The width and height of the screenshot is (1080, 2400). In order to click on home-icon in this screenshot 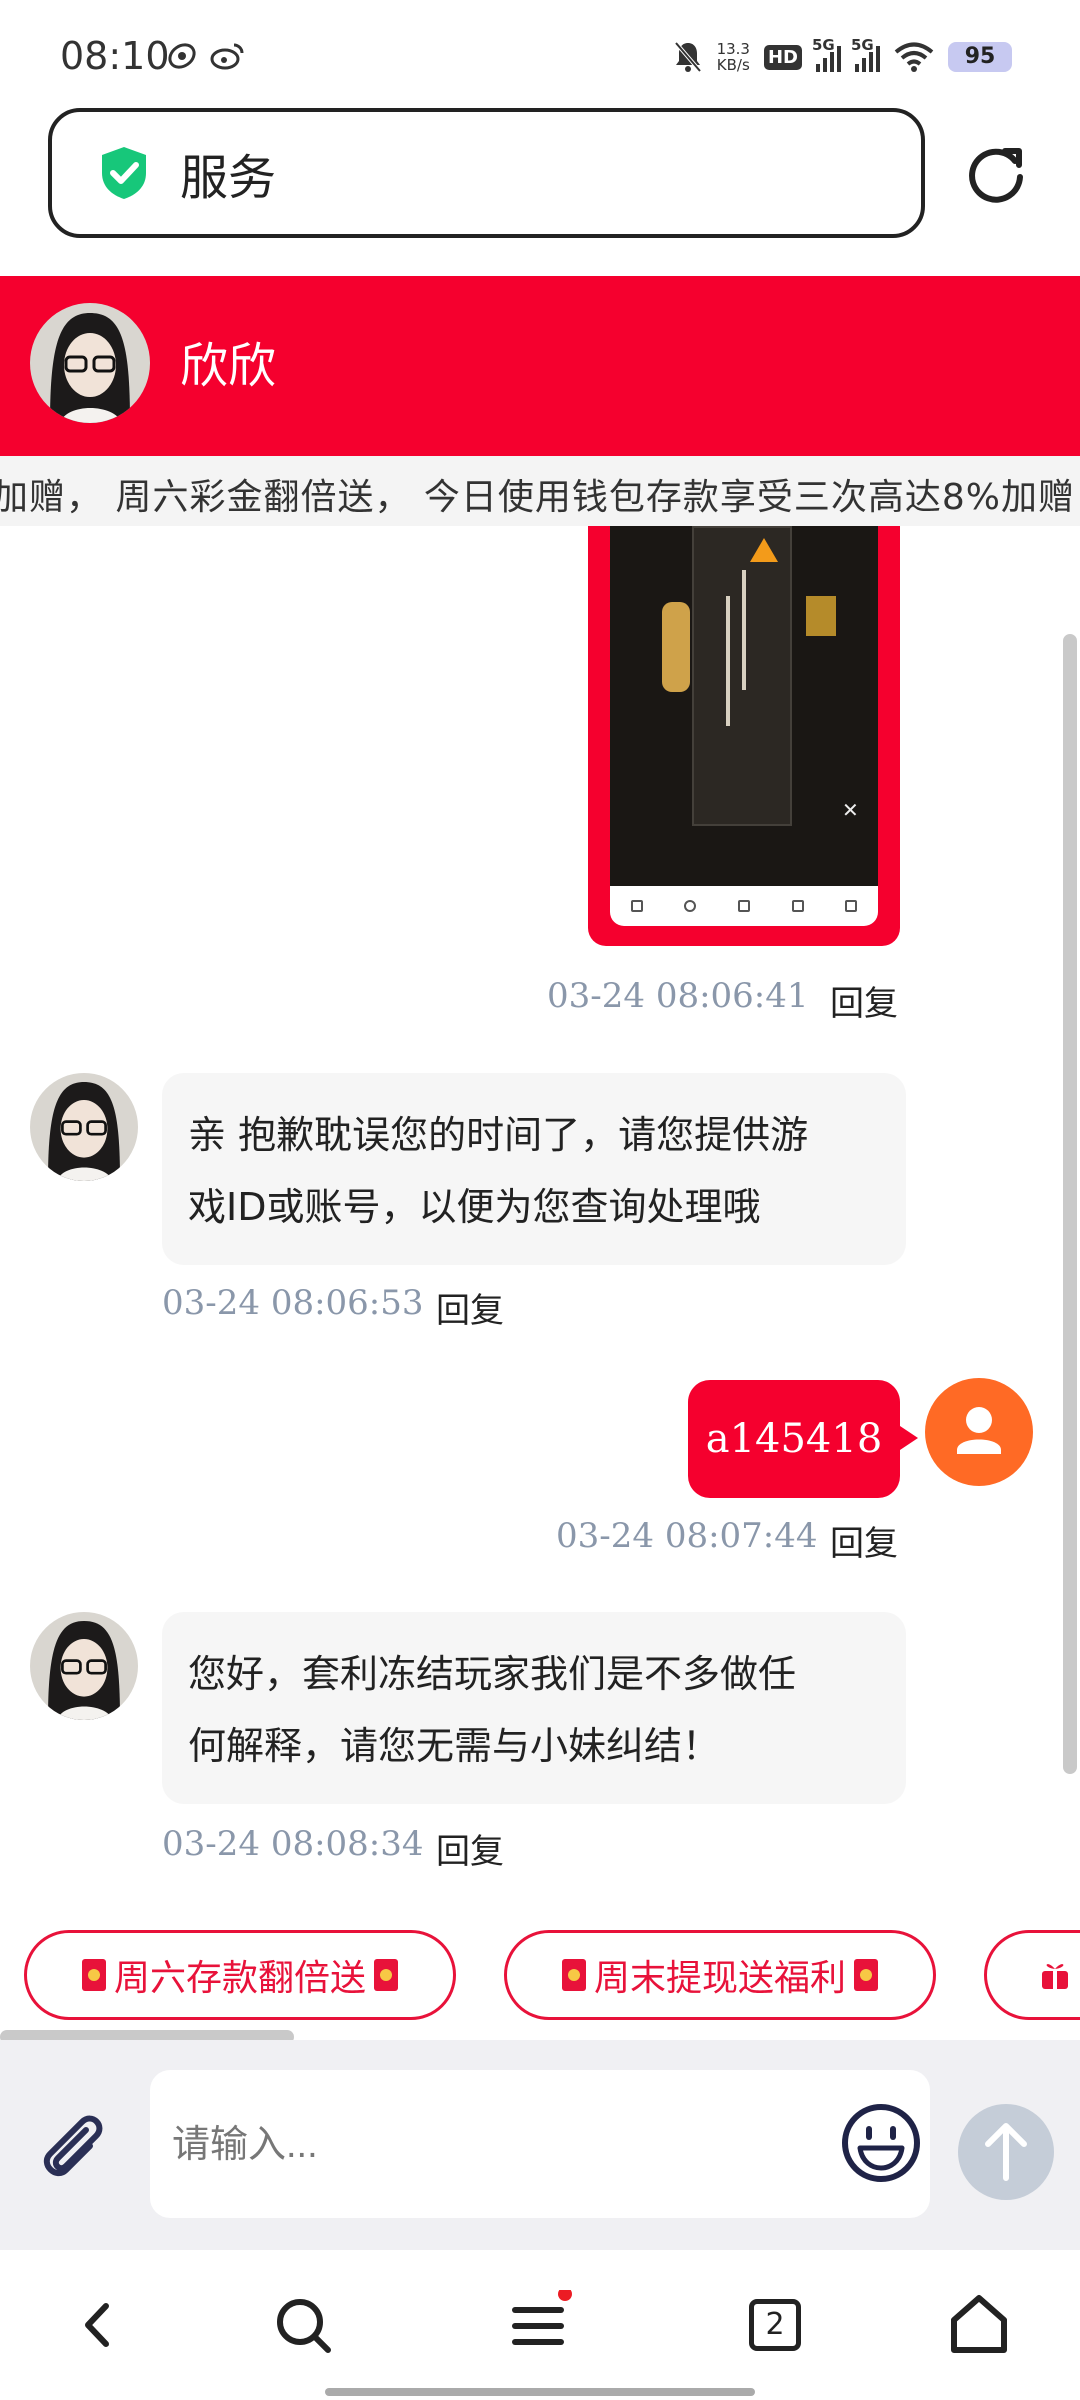, I will do `click(979, 2325)`.